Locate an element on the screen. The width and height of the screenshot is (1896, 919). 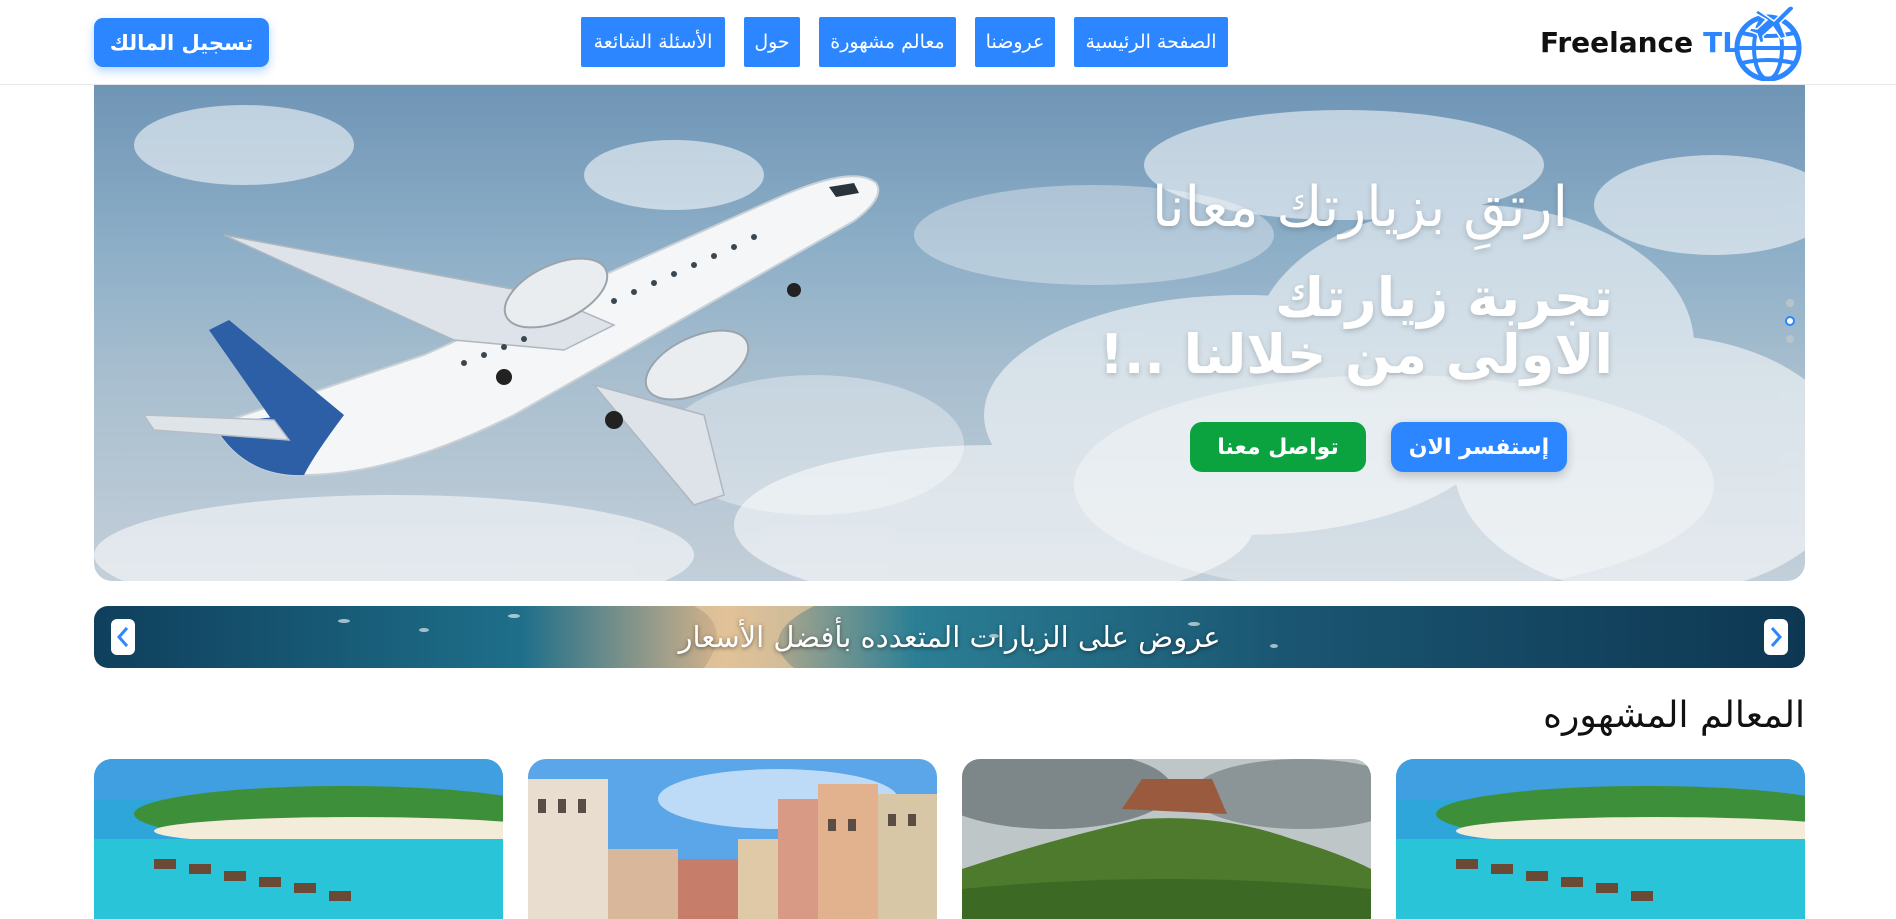
chevron-right-icon is located at coordinates (1776, 637).